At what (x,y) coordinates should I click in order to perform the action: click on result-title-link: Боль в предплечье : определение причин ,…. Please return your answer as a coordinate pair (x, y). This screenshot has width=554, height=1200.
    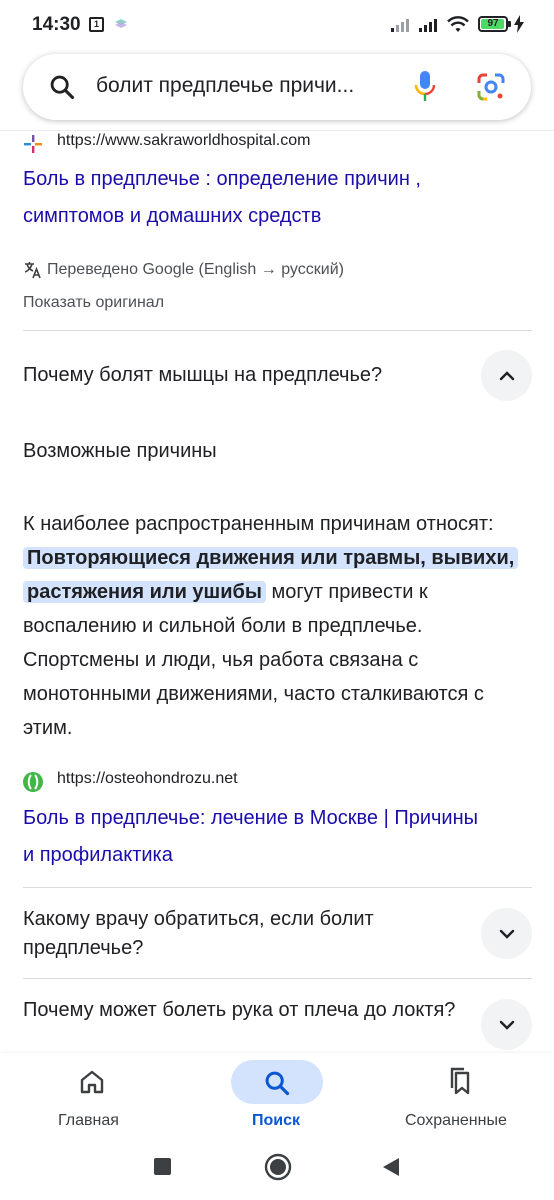
    Looking at the image, I should click on (278, 198).